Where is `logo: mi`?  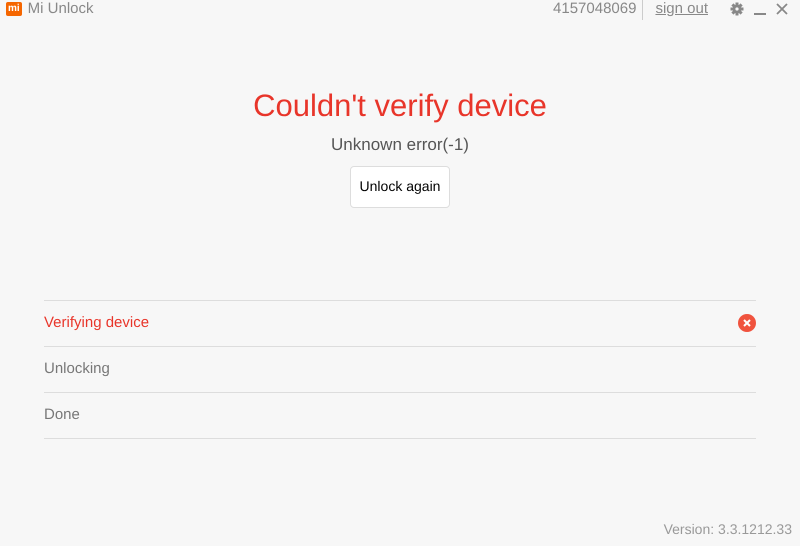 logo: mi is located at coordinates (14, 9).